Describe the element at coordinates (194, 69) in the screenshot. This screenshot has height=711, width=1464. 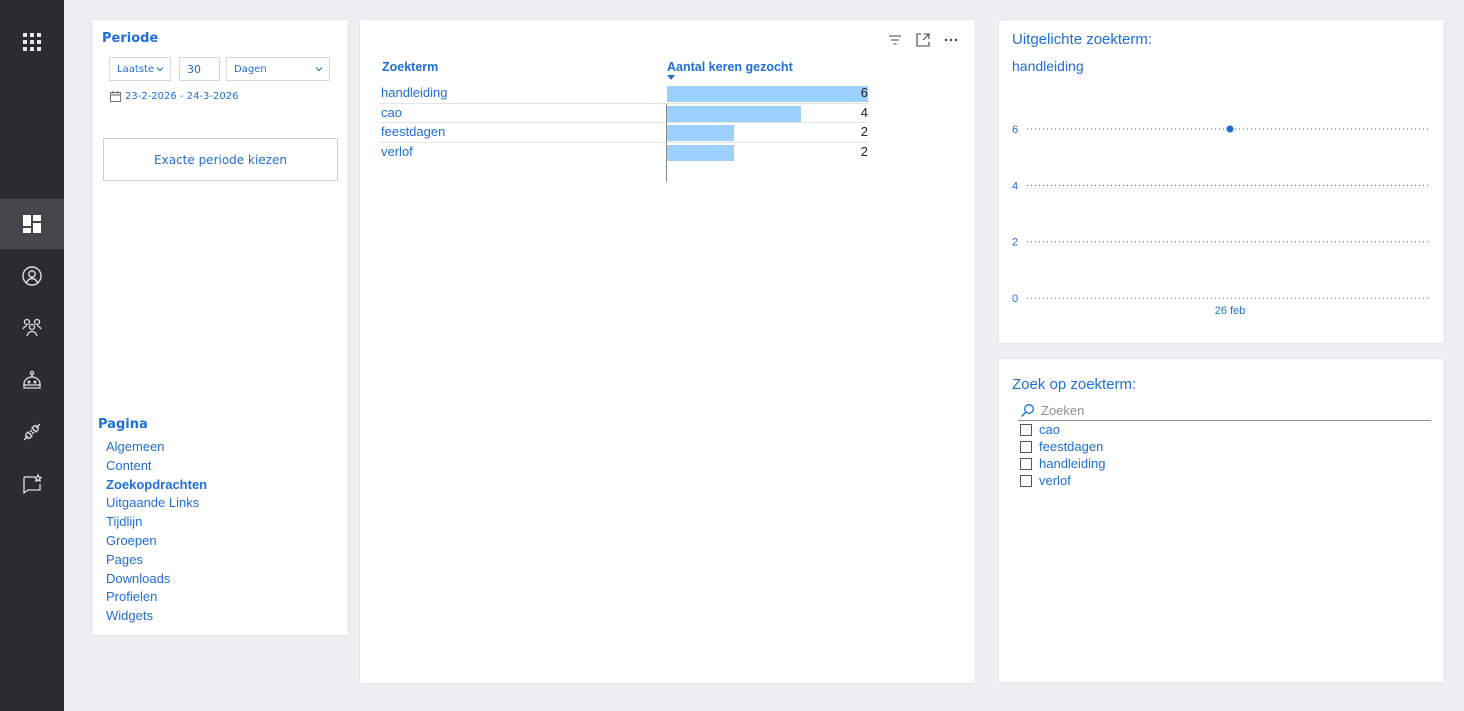
I see `amount-value: 30` at that location.